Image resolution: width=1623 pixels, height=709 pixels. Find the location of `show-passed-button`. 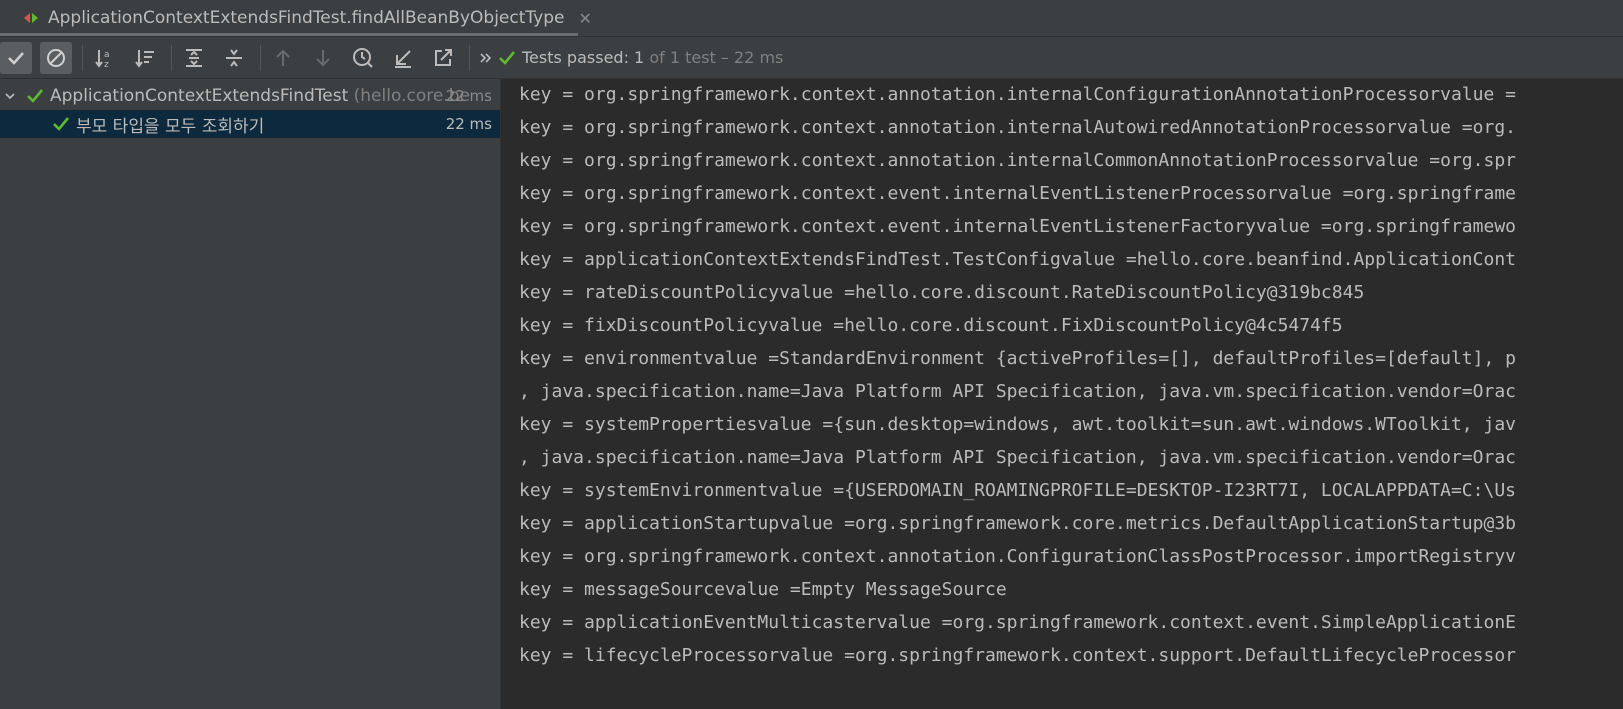

show-passed-button is located at coordinates (16, 57).